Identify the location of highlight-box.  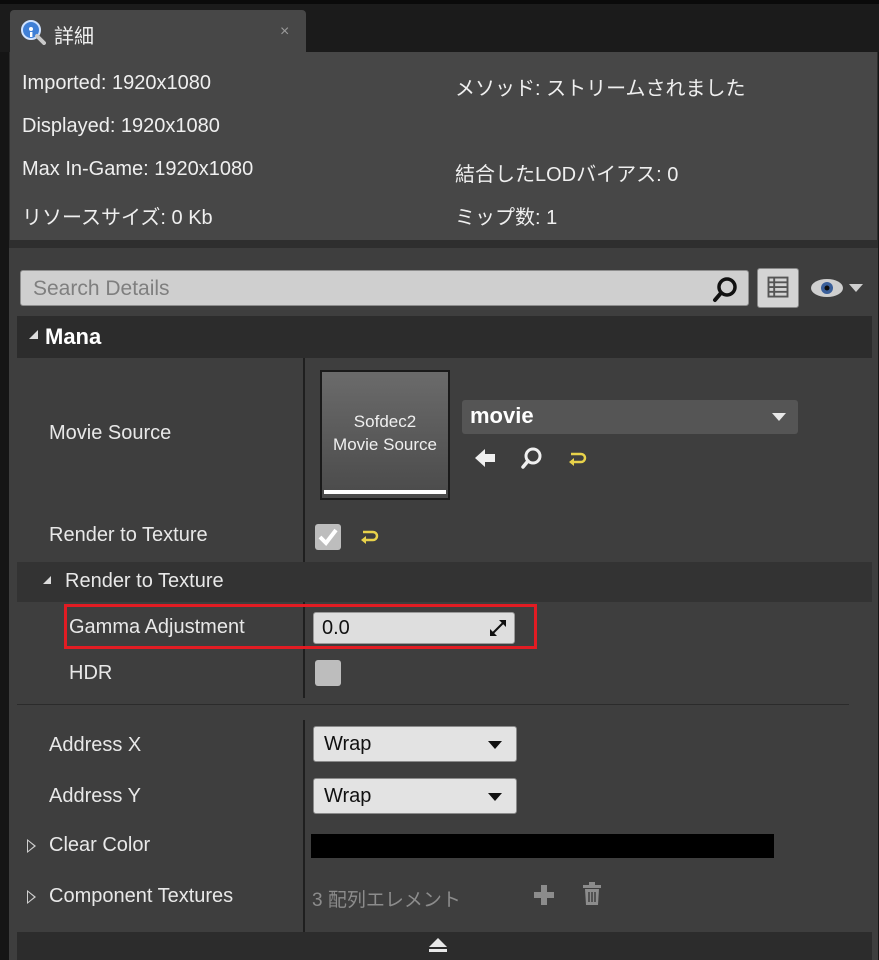
(300, 626).